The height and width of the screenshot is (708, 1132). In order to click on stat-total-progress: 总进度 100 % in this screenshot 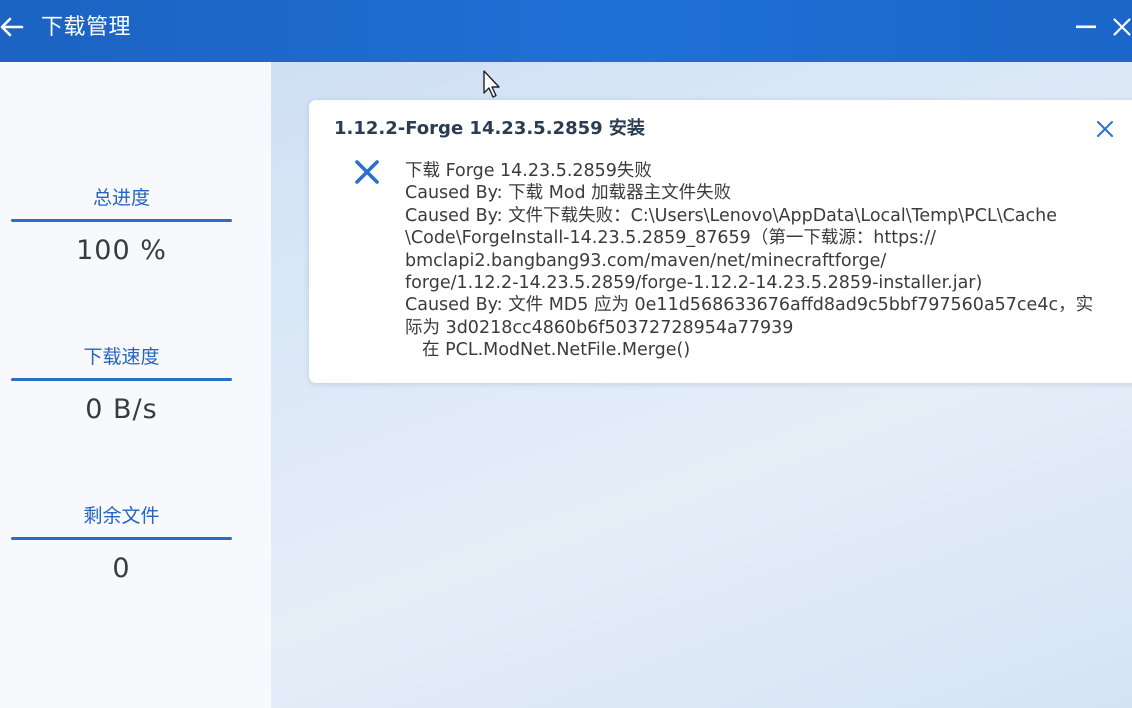, I will do `click(121, 227)`.